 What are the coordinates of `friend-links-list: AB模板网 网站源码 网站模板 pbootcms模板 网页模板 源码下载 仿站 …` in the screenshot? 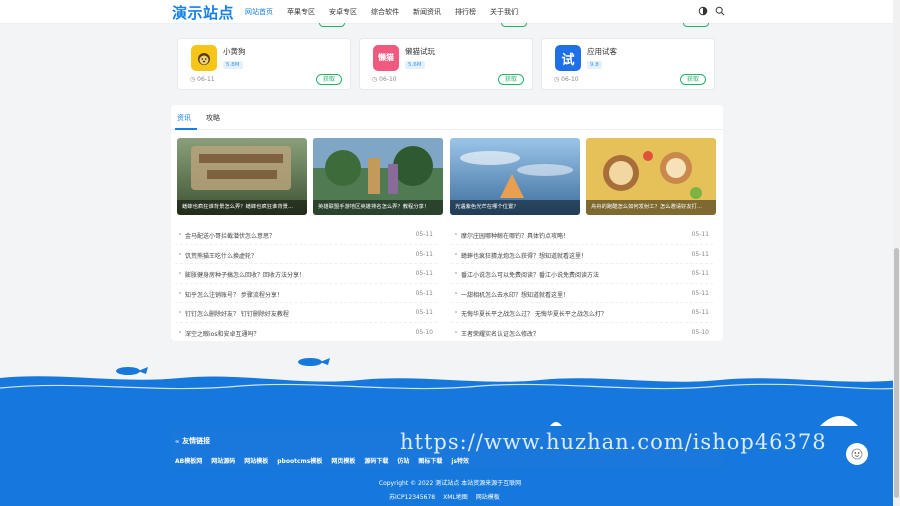 It's located at (326, 460).